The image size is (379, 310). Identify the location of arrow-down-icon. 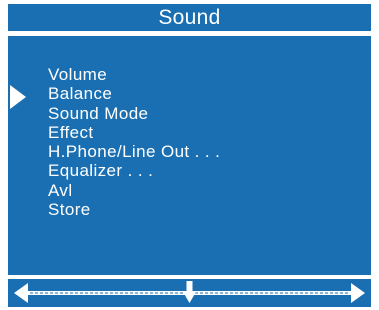
(189, 292).